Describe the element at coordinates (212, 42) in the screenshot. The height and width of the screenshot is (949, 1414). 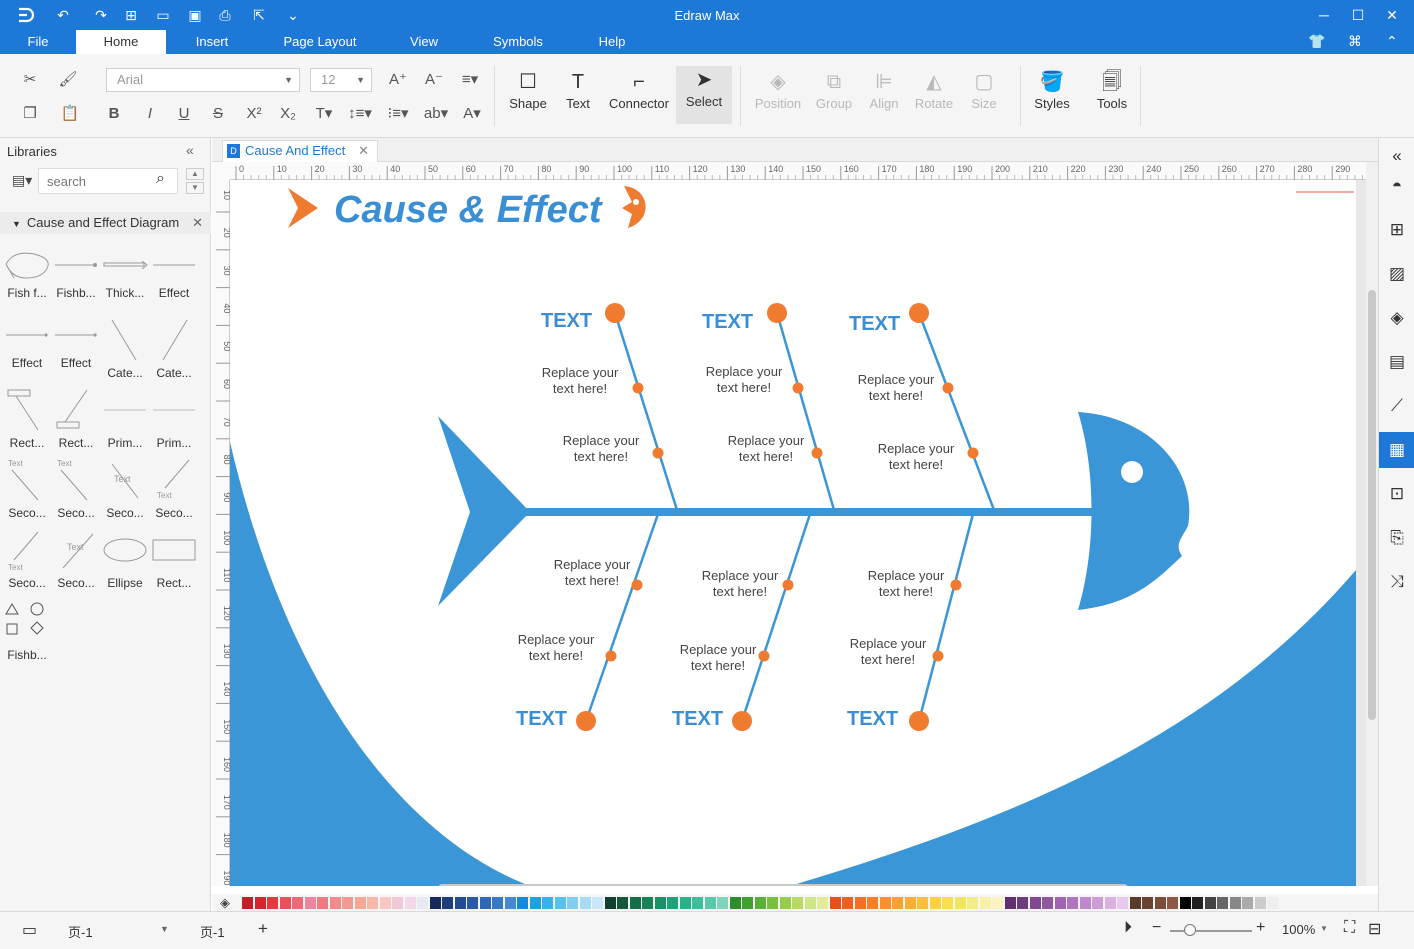
I see `menu-insert: Insert` at that location.